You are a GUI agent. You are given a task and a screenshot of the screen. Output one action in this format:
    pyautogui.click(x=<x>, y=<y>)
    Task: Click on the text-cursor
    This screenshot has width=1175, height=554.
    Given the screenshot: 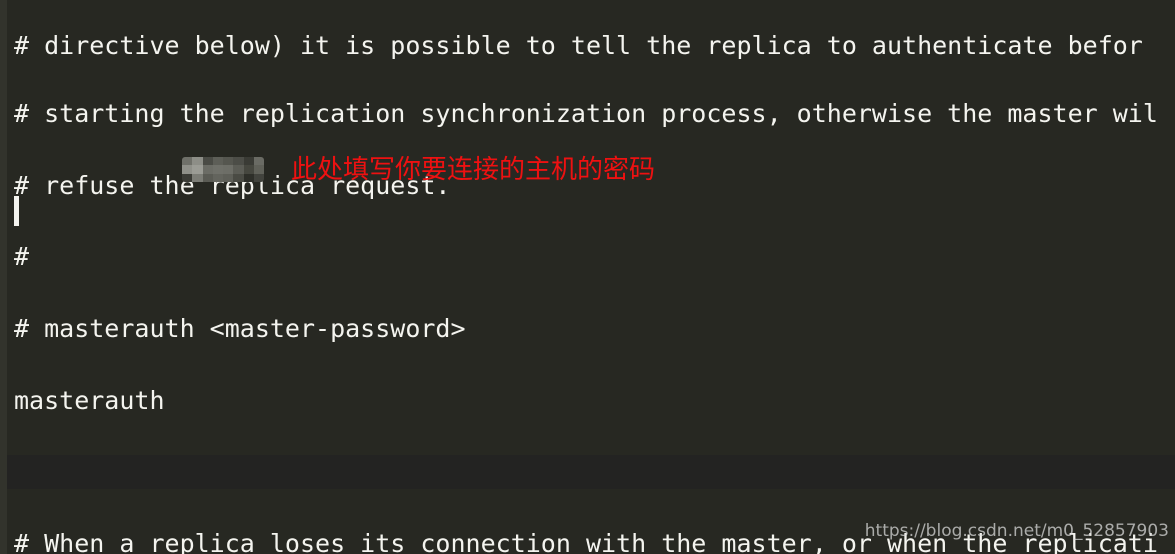 What is the action you would take?
    pyautogui.click(x=16, y=211)
    